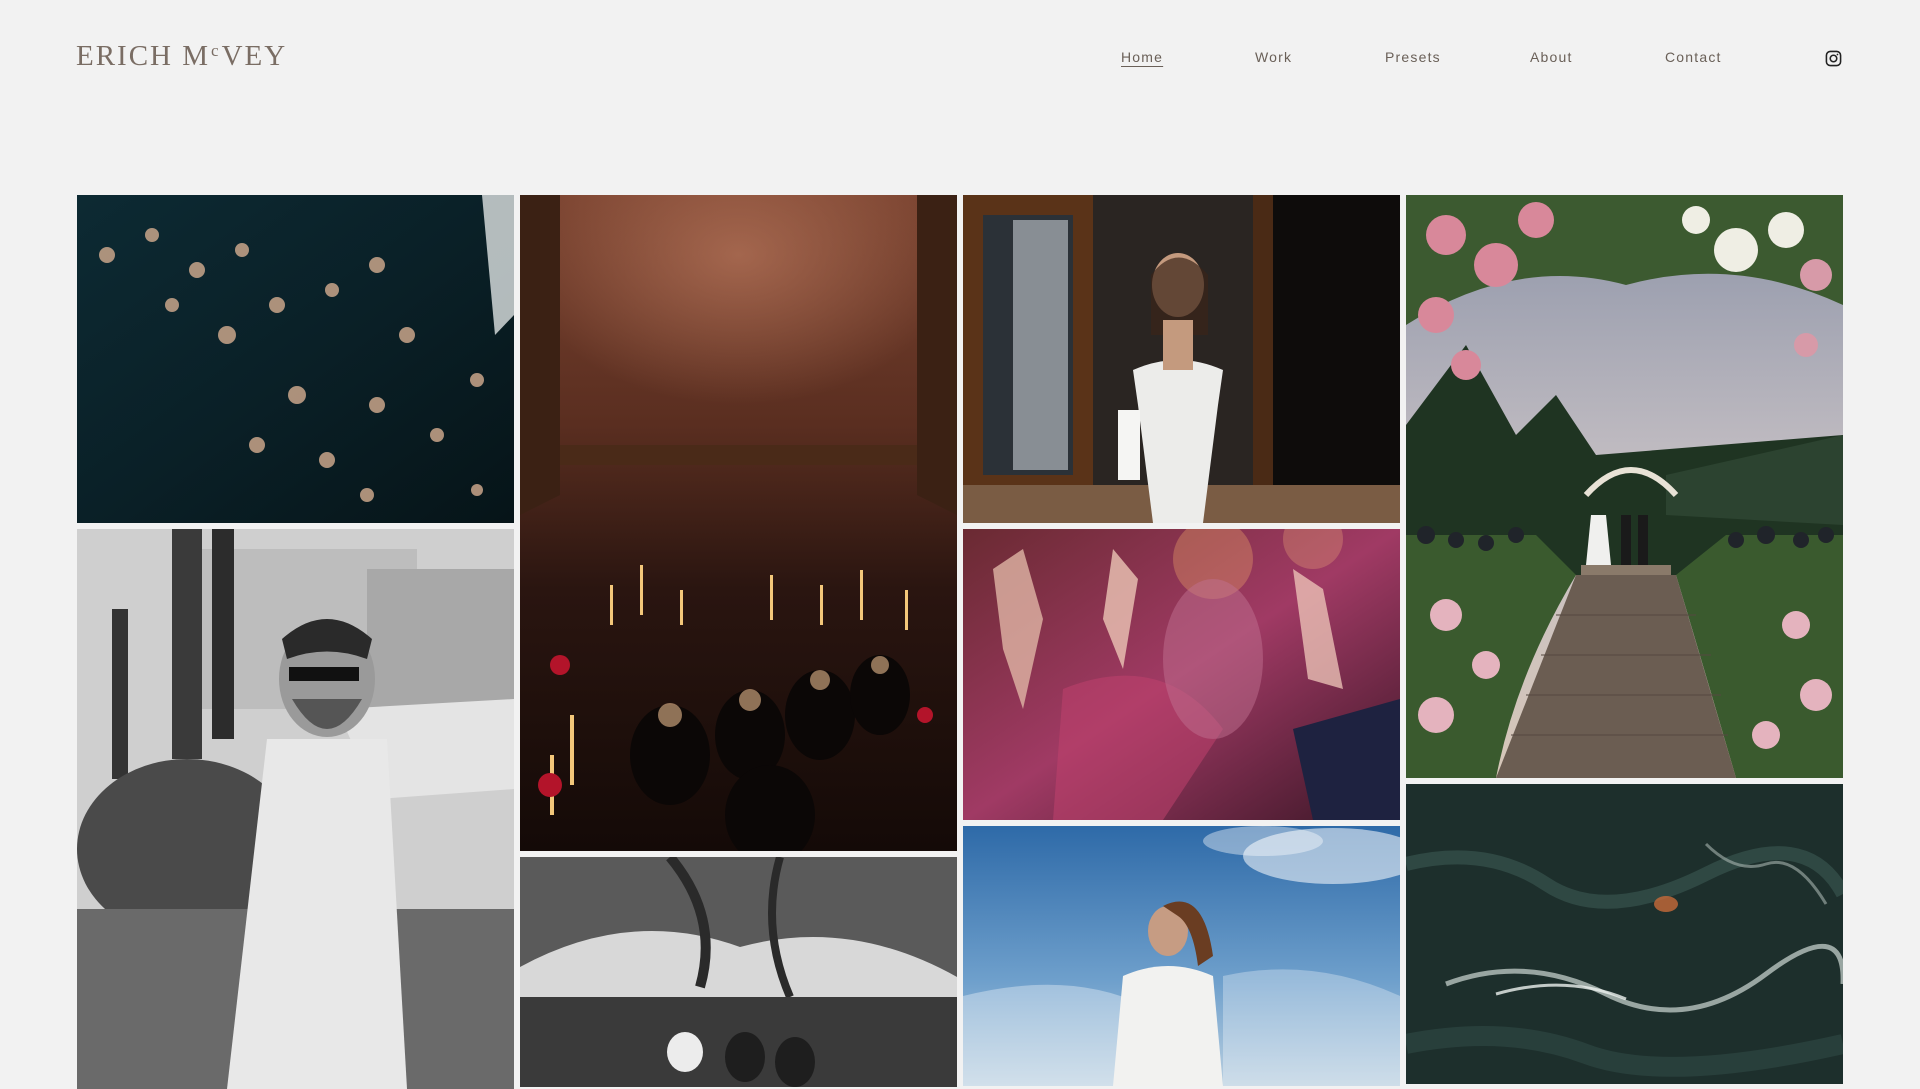 The height and width of the screenshot is (1089, 1920). What do you see at coordinates (1181, 674) in the screenshot?
I see `photo-dance-party` at bounding box center [1181, 674].